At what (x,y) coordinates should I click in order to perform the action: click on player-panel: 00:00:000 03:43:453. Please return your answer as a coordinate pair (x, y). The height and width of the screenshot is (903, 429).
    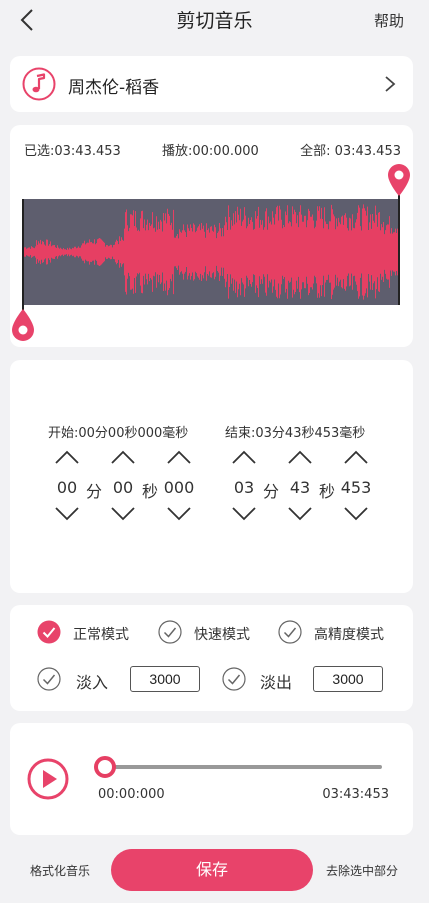
    Looking at the image, I should click on (211, 779).